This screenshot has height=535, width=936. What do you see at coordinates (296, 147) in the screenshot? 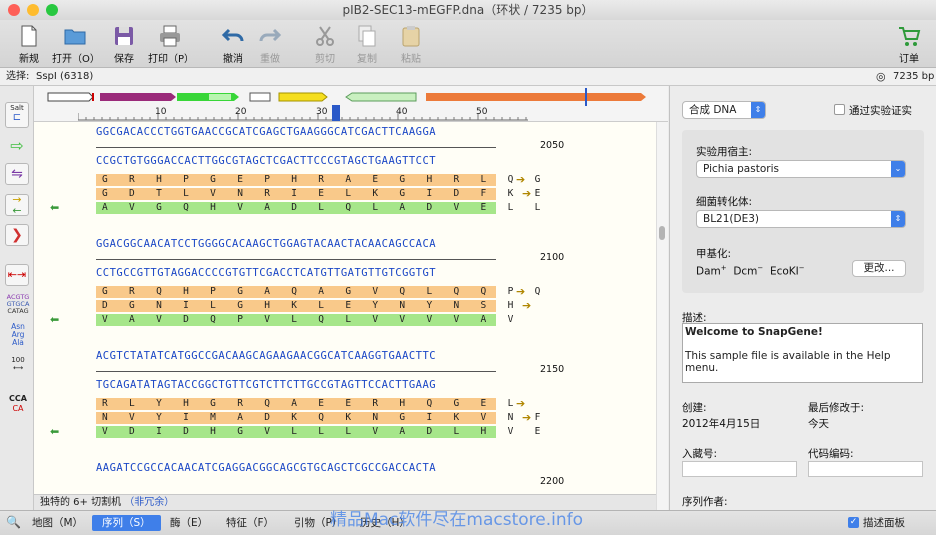
I see `strand-separator` at bounding box center [296, 147].